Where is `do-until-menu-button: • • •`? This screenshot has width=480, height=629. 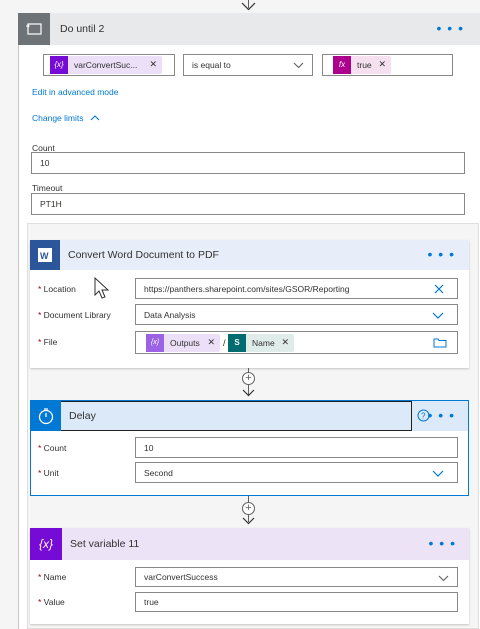
do-until-menu-button: • • • is located at coordinates (450, 28).